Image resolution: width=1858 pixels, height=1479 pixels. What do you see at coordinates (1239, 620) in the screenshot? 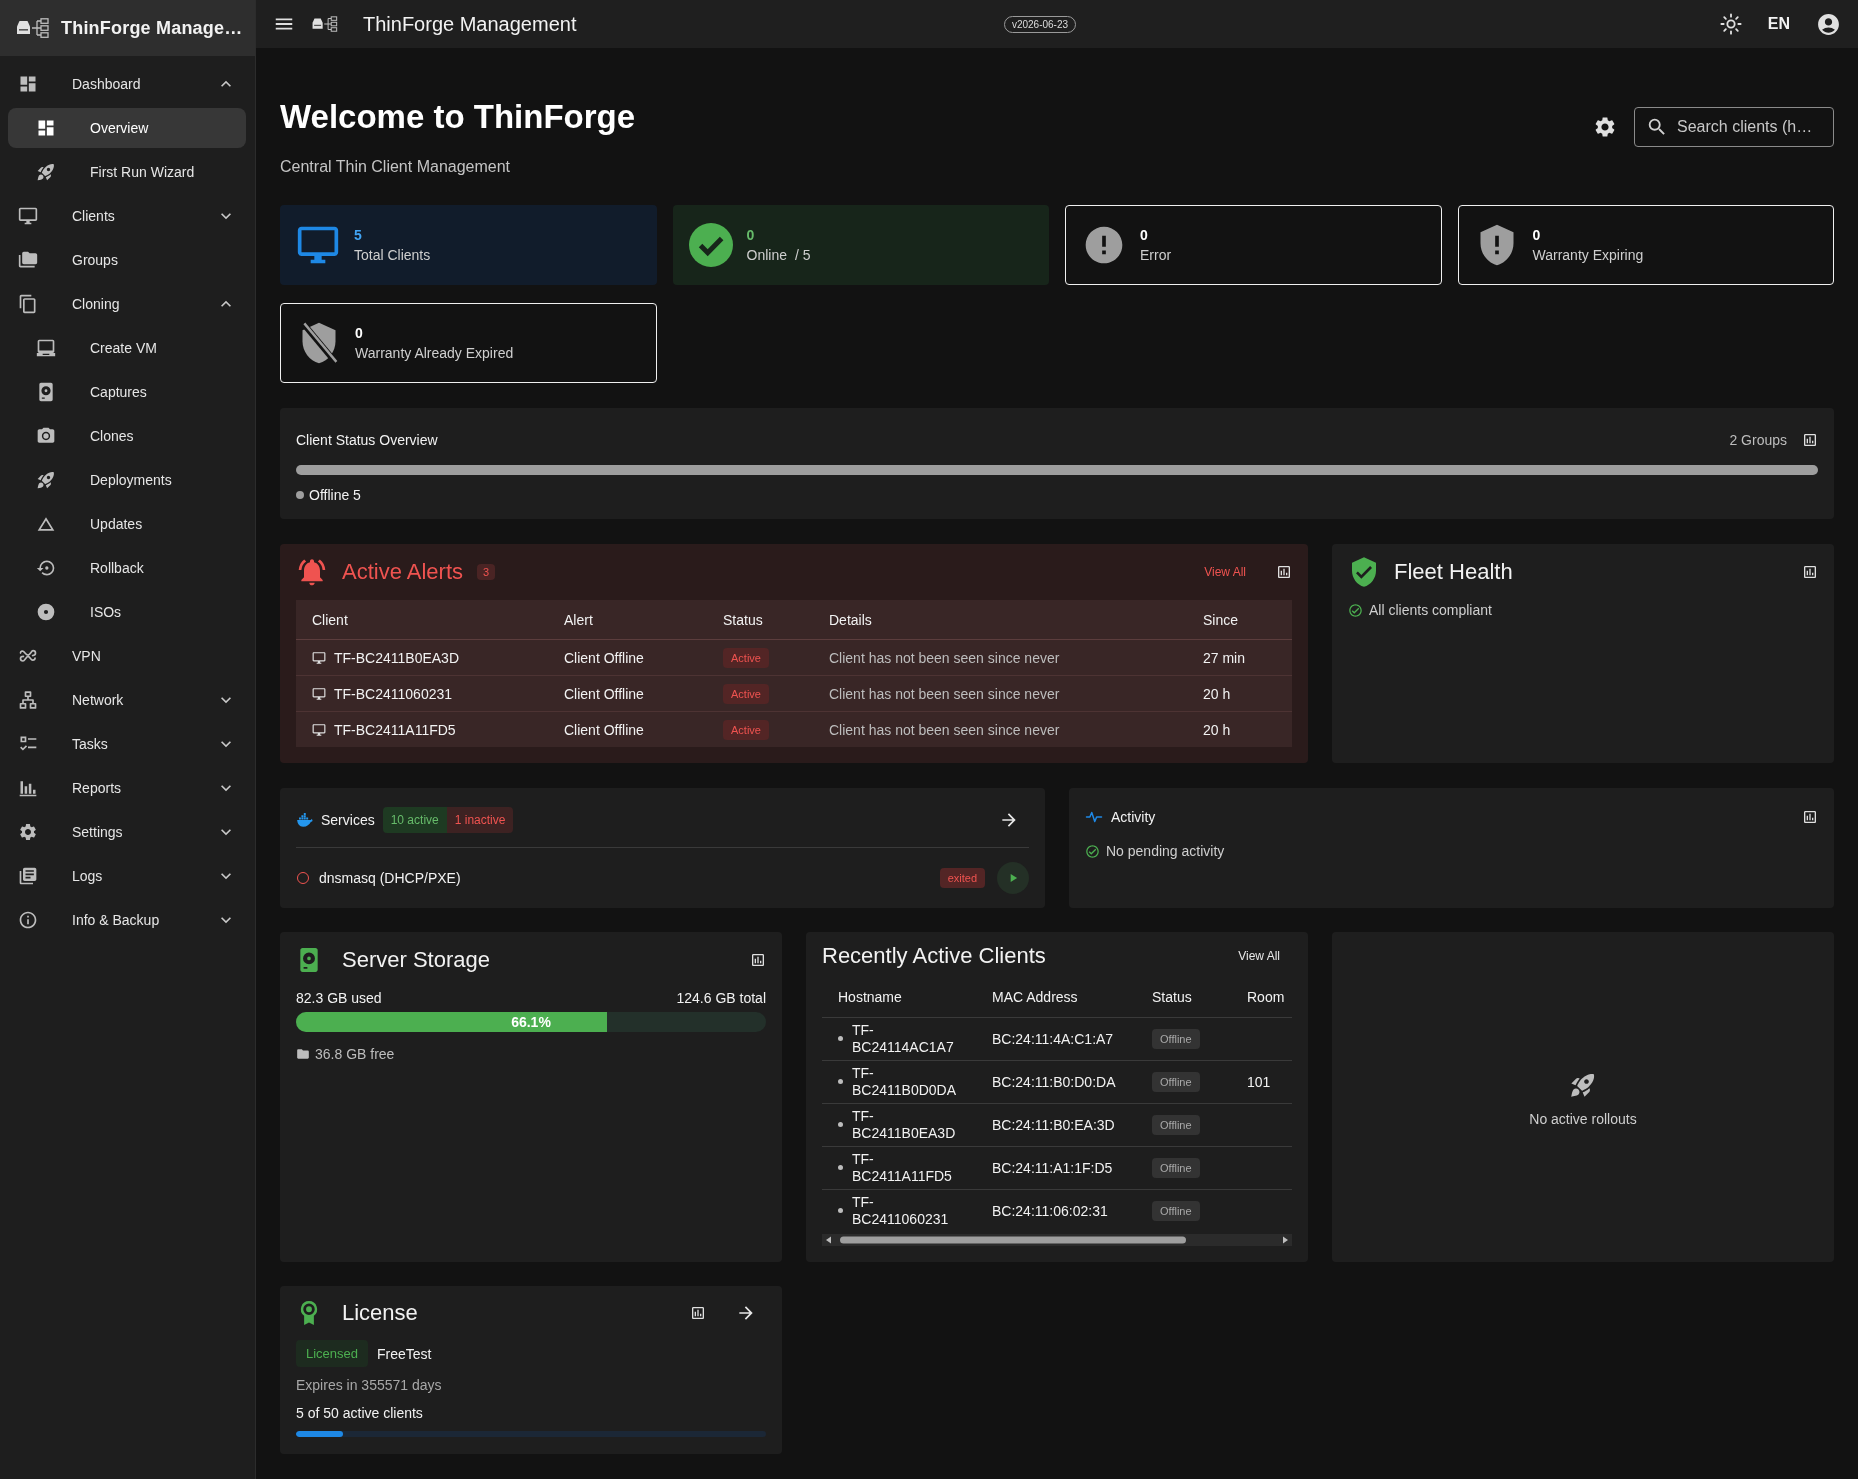
I see `column-header: Since` at bounding box center [1239, 620].